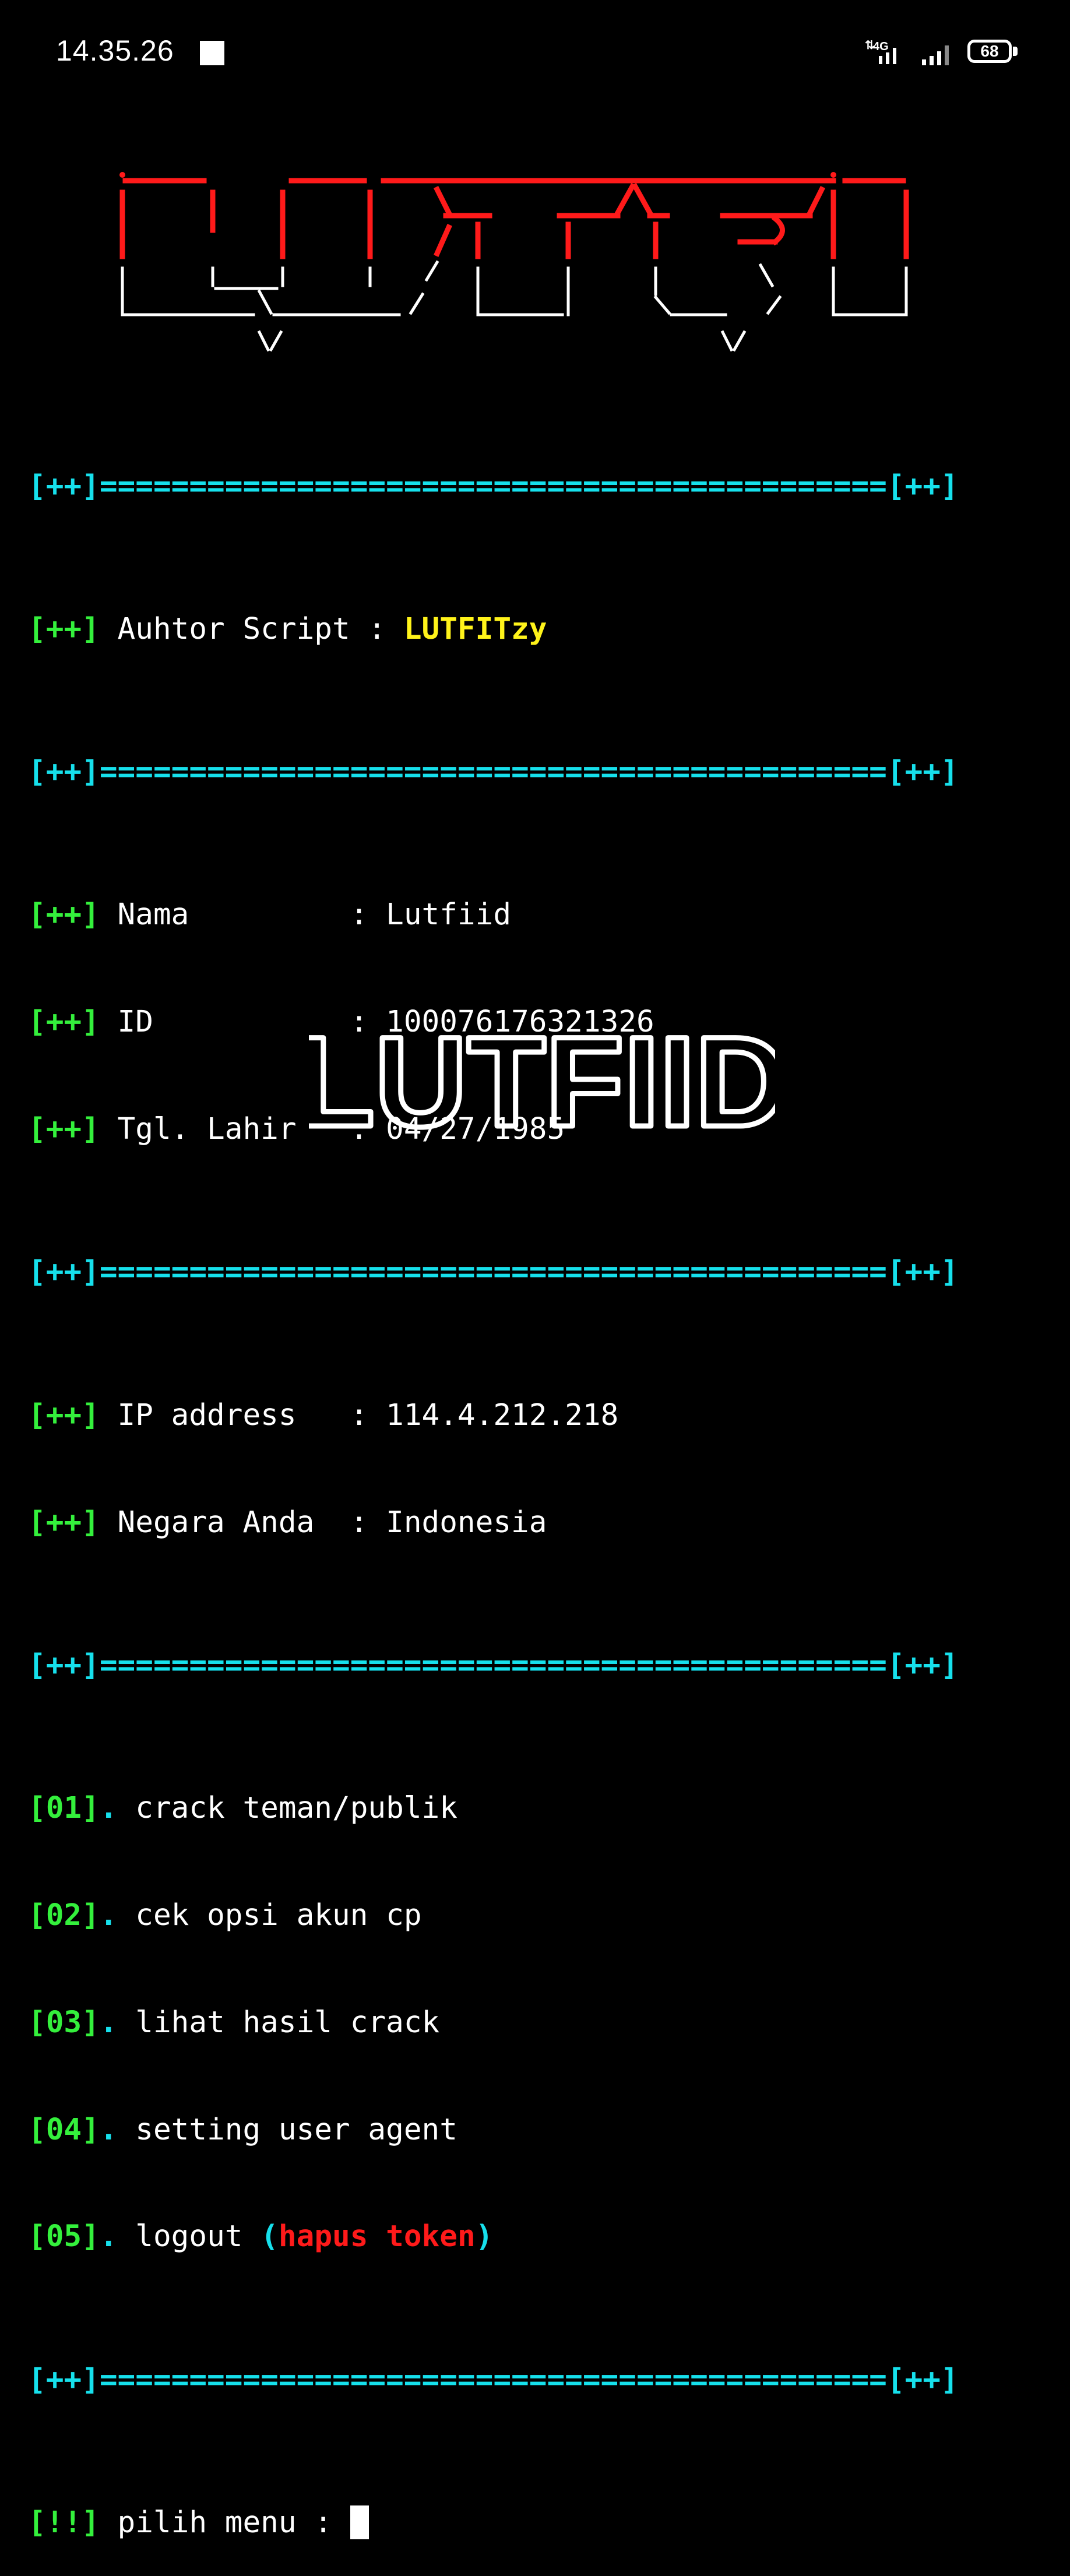 This screenshot has height=2576, width=1070. I want to click on menu-item-number: [03], so click(64, 2023).